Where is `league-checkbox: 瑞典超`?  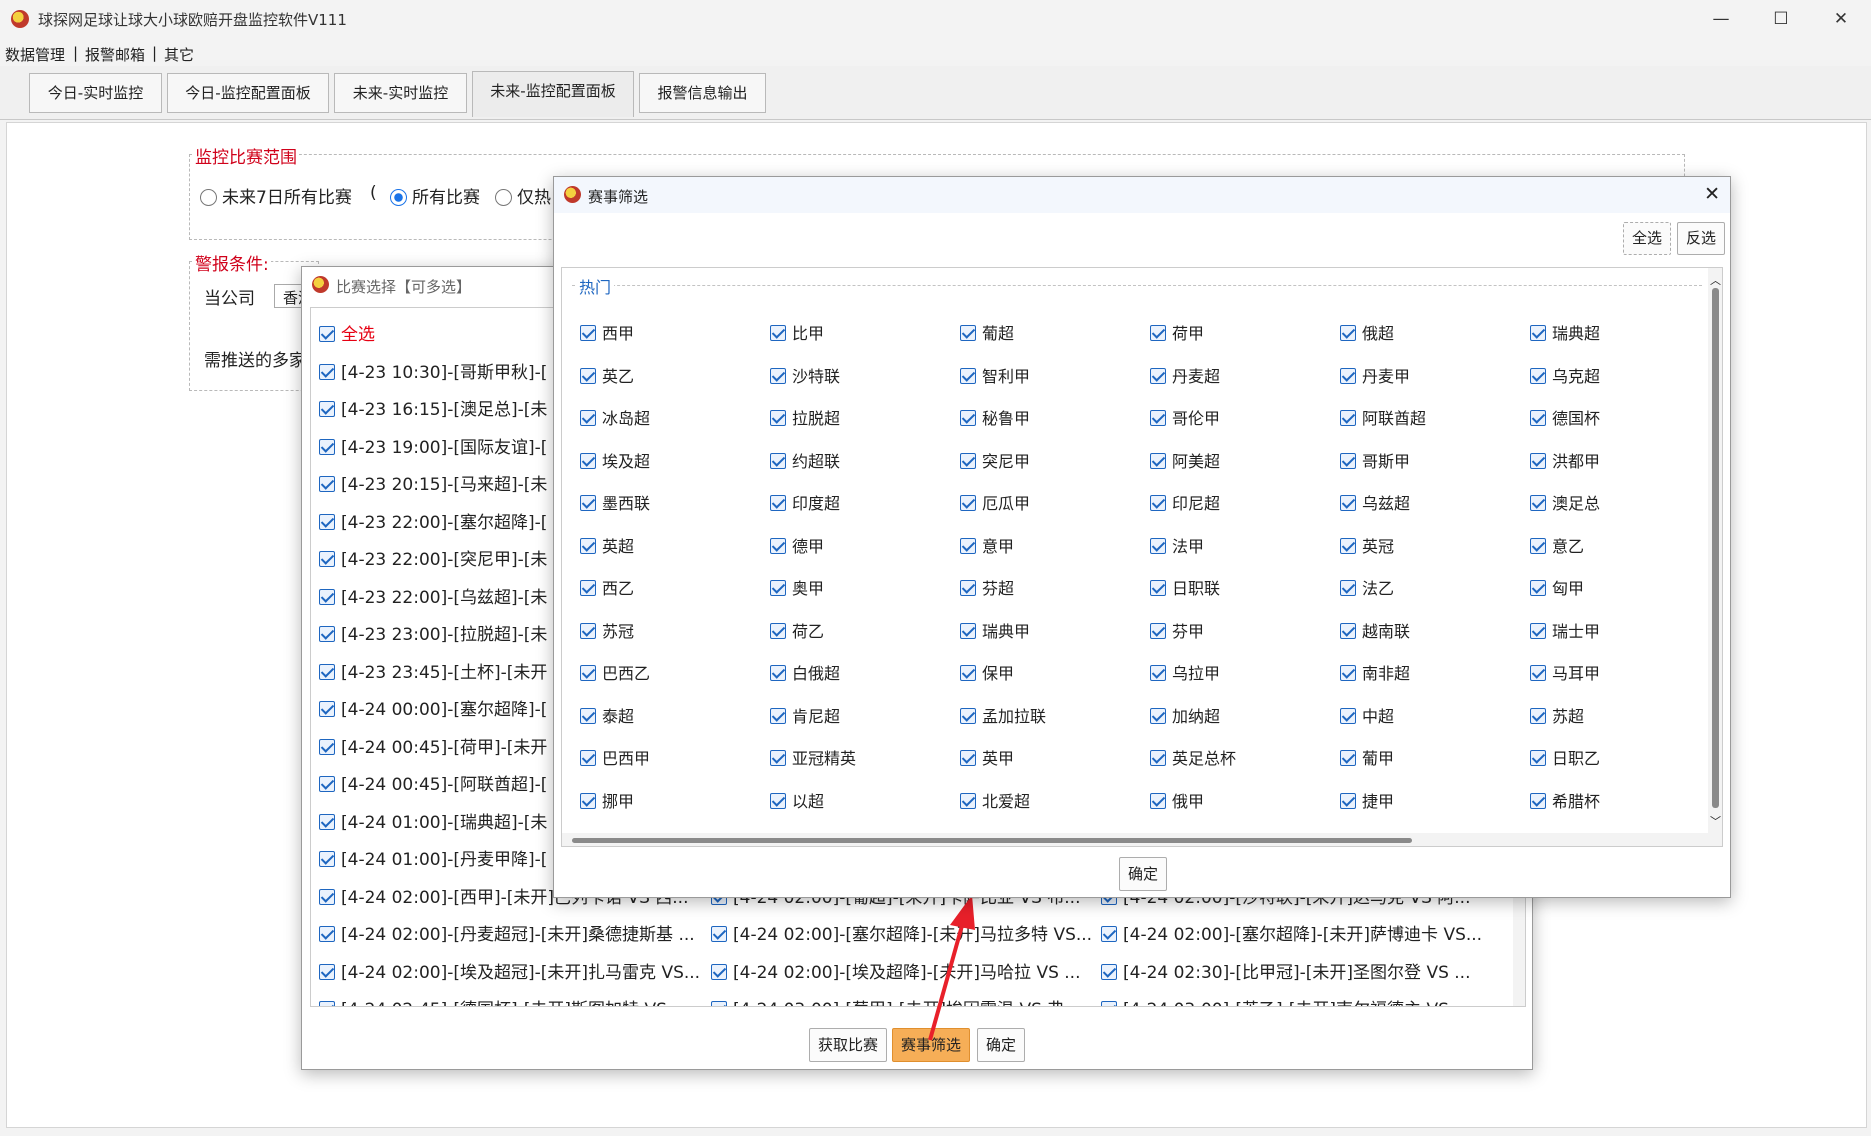 league-checkbox: 瑞典超 is located at coordinates (1565, 332).